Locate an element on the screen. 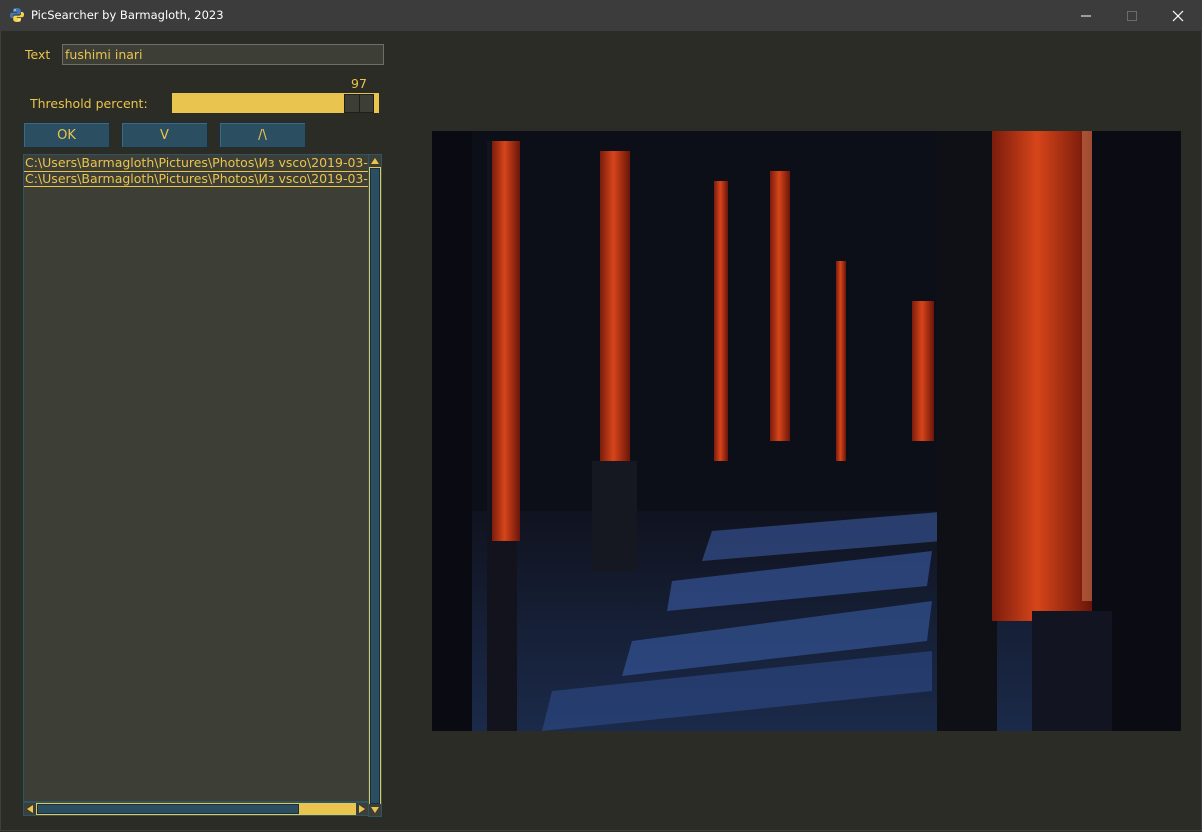 The width and height of the screenshot is (1202, 832). title-bar: PicSearcher by Barmagloth, 2023 is located at coordinates (601, 15).